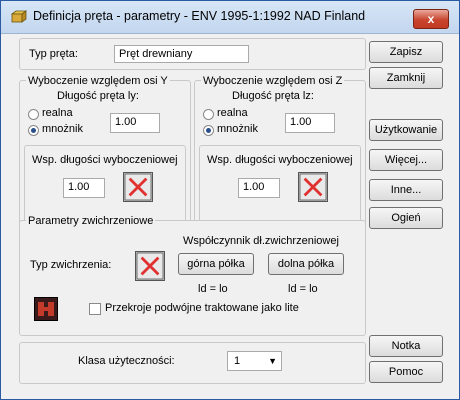 The height and width of the screenshot is (400, 460). Describe the element at coordinates (46, 309) in the screenshot. I see `double-section-icon` at that location.